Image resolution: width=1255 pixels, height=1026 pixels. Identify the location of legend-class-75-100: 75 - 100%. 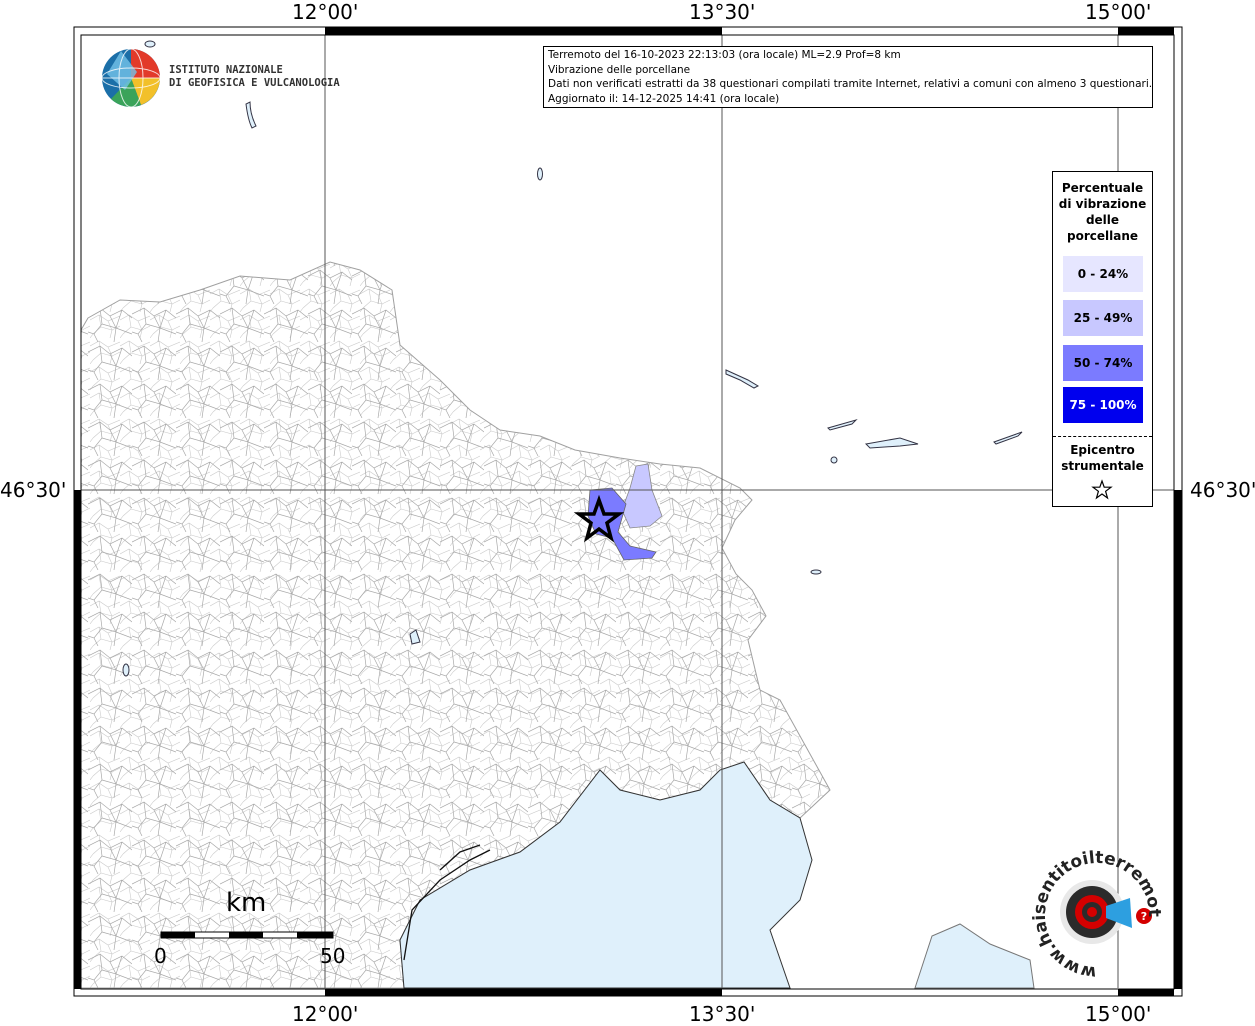
(1103, 405).